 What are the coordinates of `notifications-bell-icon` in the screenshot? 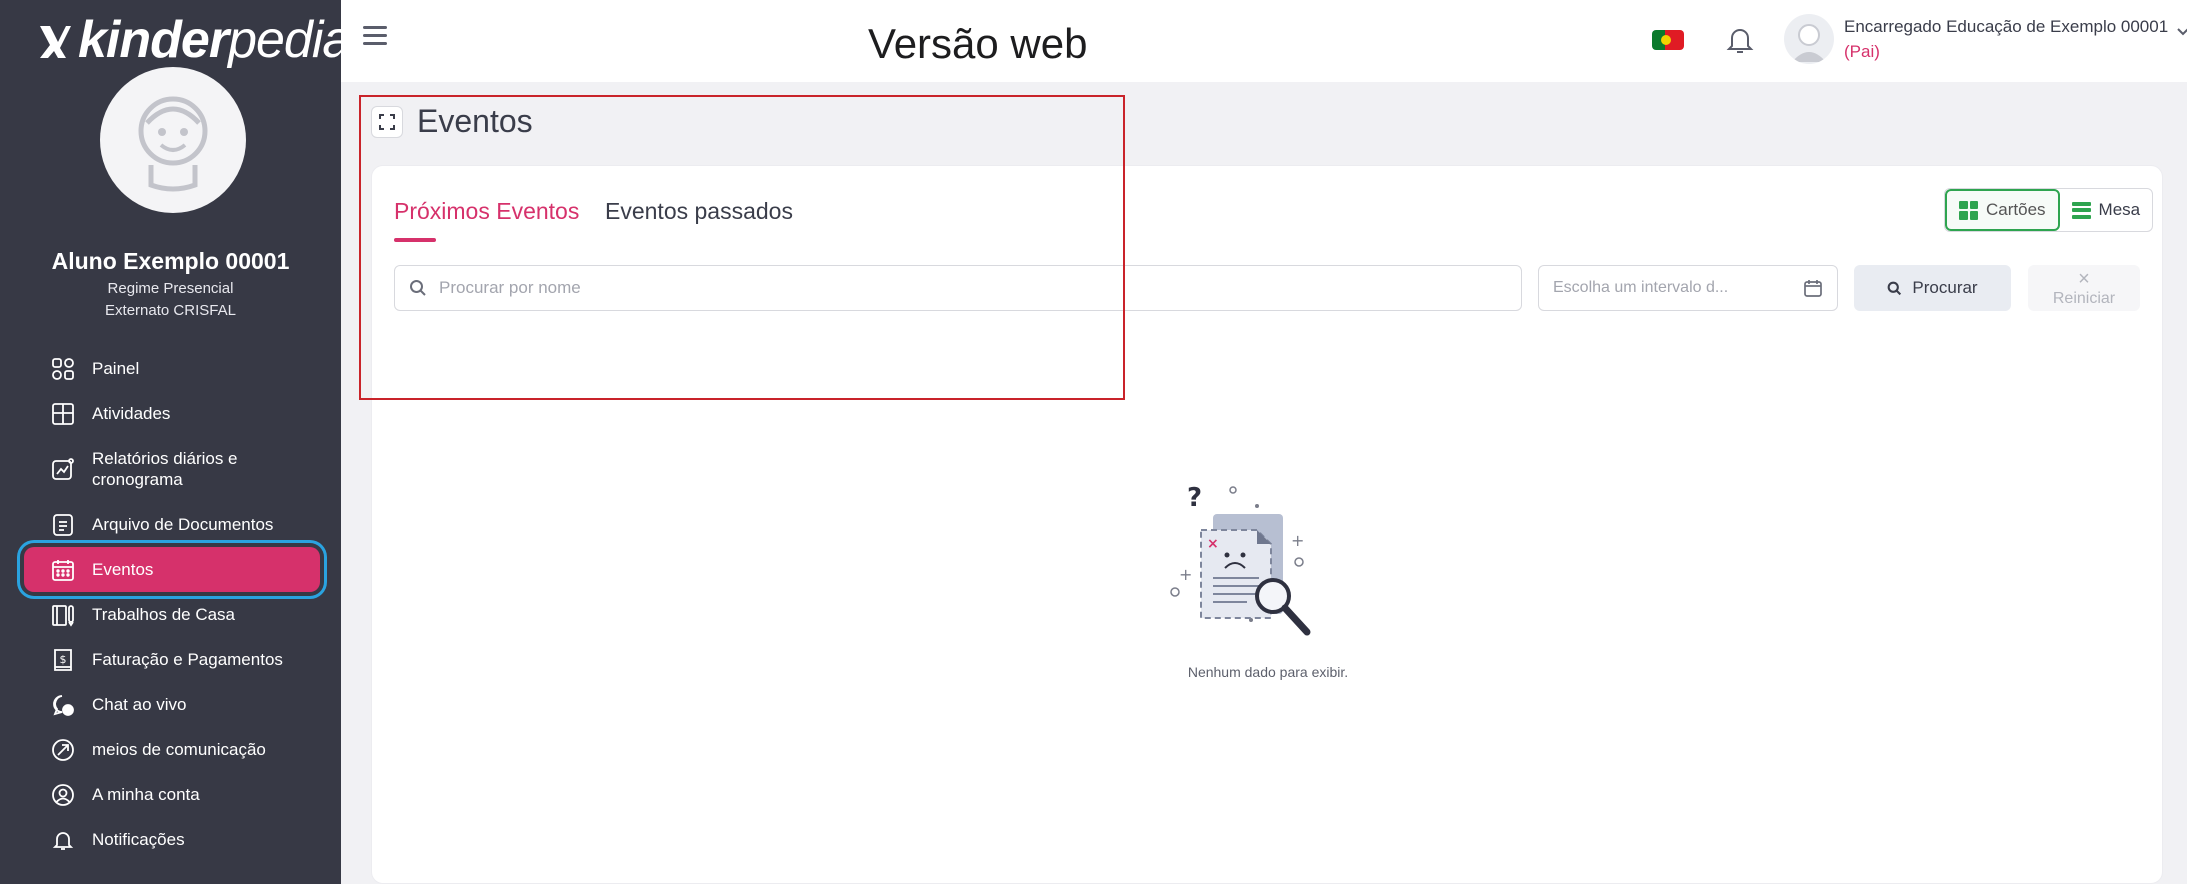 It's located at (1740, 40).